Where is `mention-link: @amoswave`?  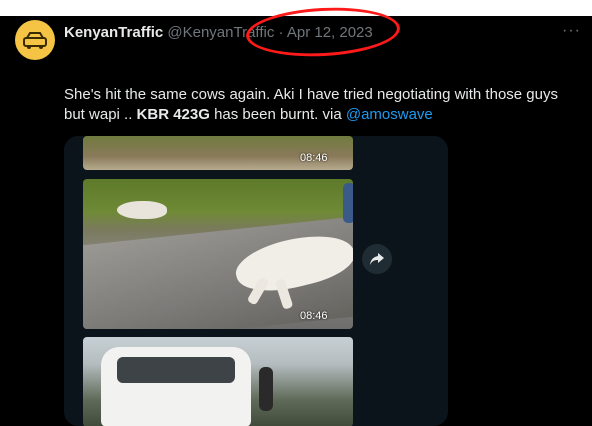 mention-link: @amoswave is located at coordinates (389, 114).